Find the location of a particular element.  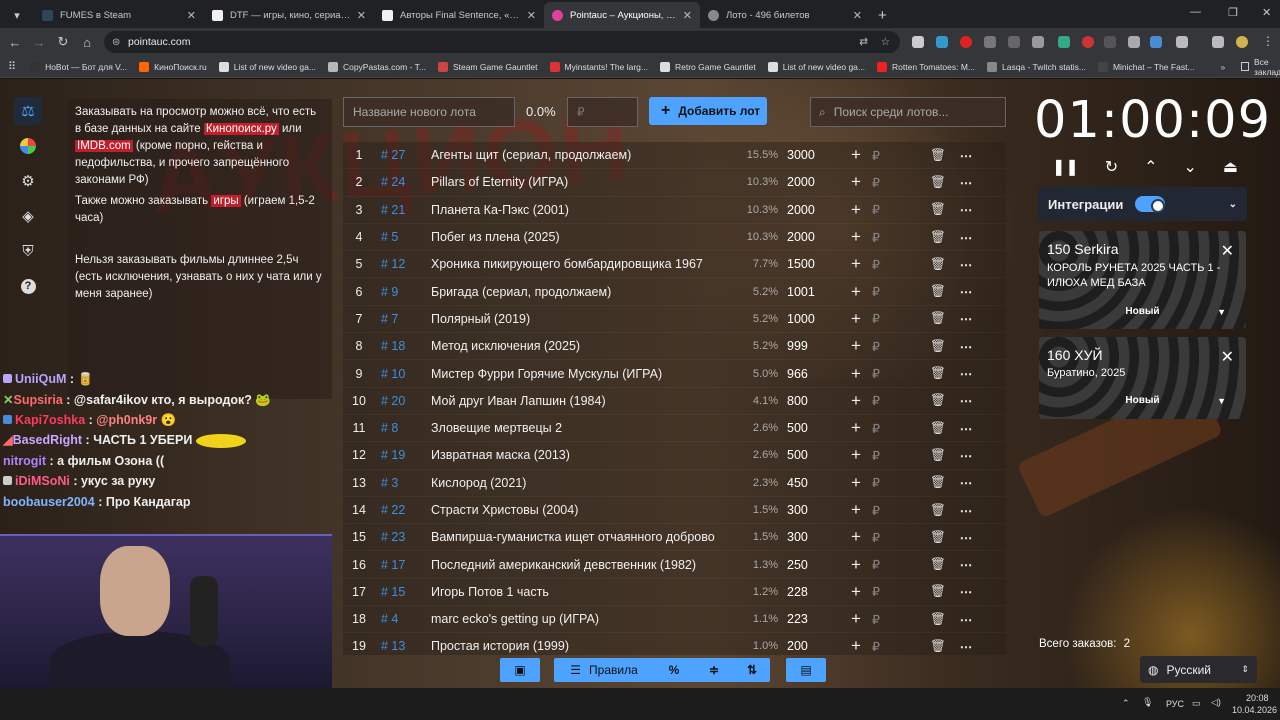

lot-name: Метод исключения (2025) is located at coordinates (582, 346).